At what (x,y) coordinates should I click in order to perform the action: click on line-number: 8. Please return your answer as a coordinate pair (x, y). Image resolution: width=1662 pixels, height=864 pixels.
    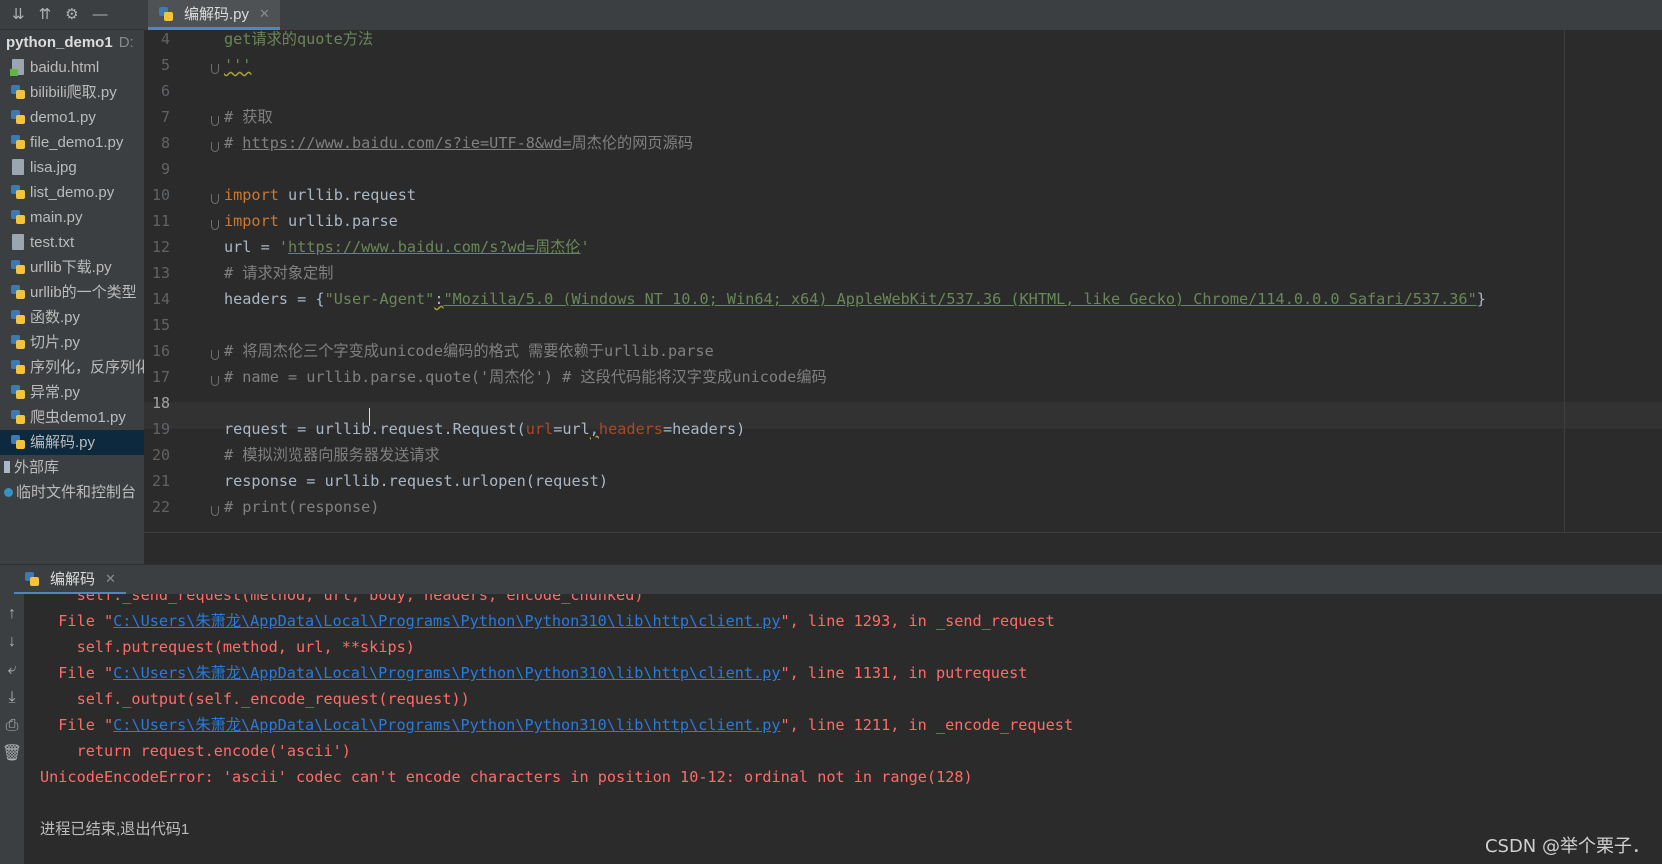
    Looking at the image, I should click on (165, 143).